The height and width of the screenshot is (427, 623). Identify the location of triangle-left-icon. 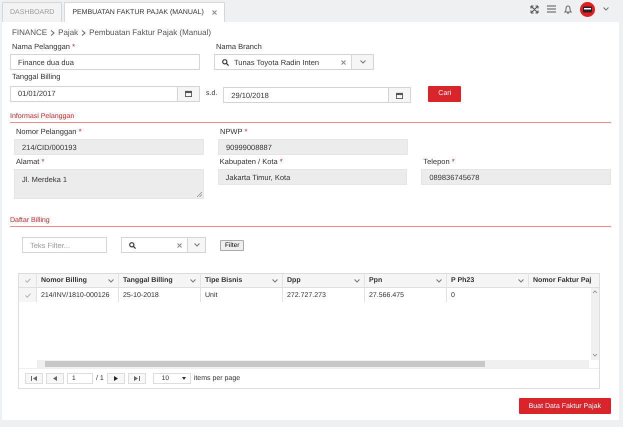
(55, 378).